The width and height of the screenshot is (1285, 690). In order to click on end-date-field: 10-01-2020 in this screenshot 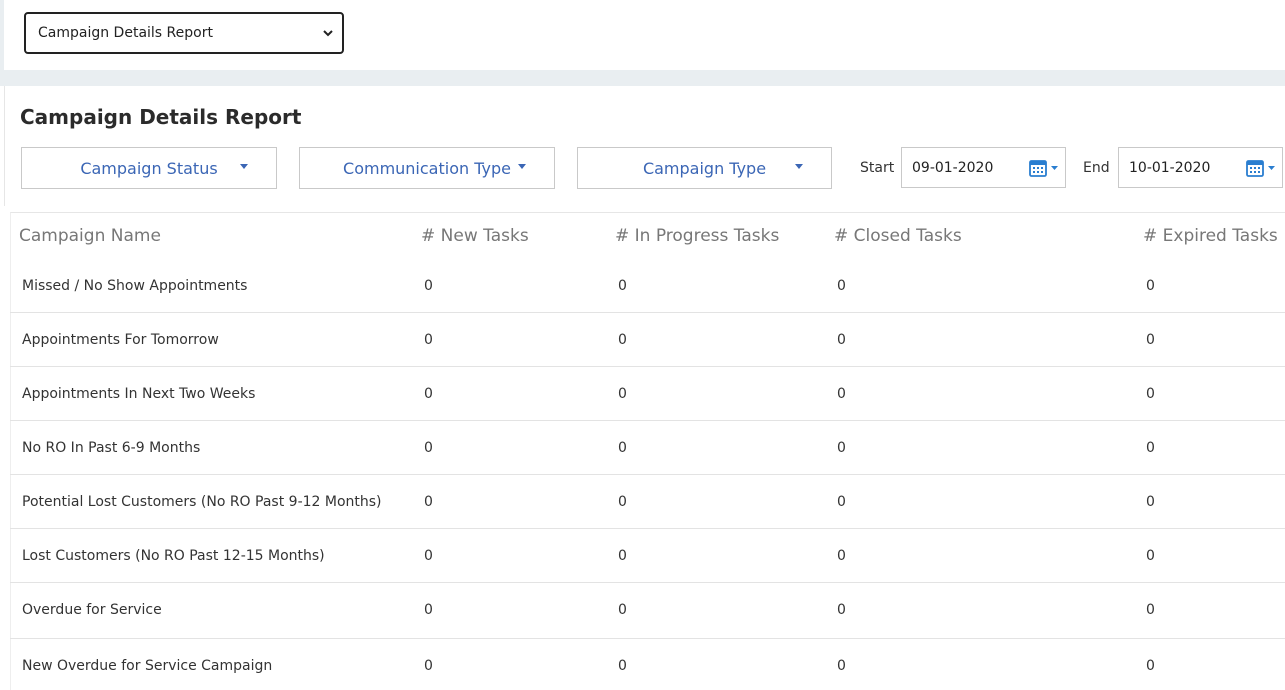, I will do `click(1200, 167)`.